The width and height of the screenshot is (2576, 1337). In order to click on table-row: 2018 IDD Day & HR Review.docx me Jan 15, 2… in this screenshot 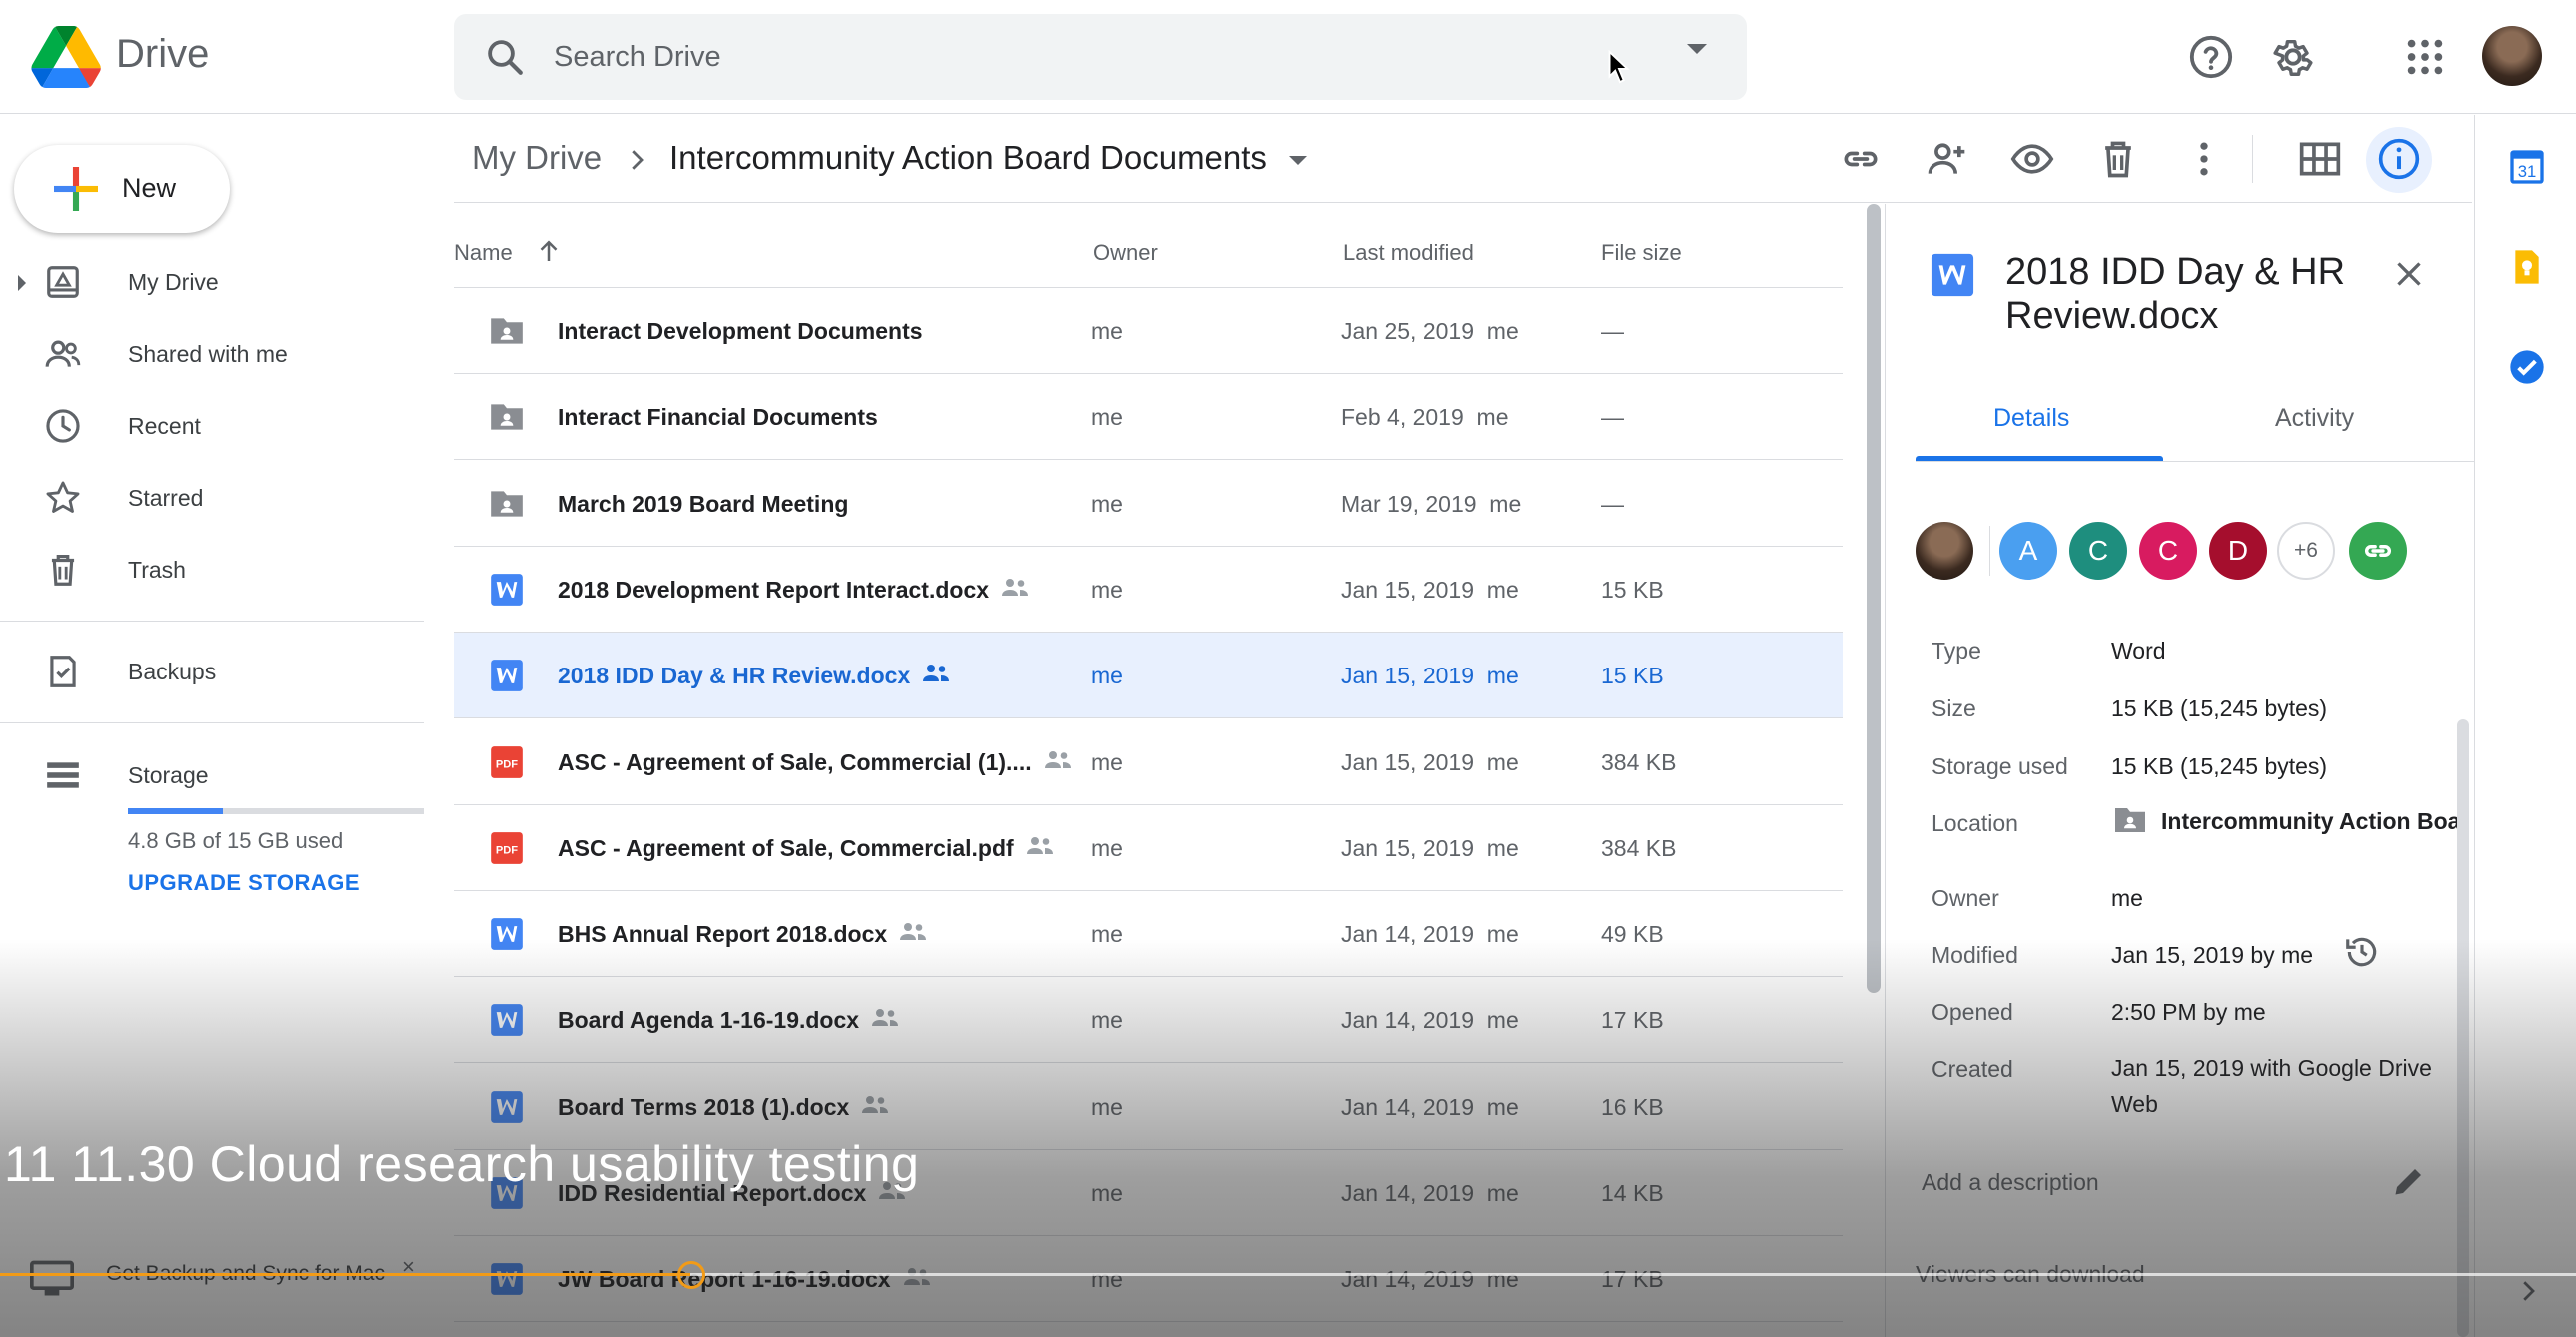, I will do `click(1148, 676)`.